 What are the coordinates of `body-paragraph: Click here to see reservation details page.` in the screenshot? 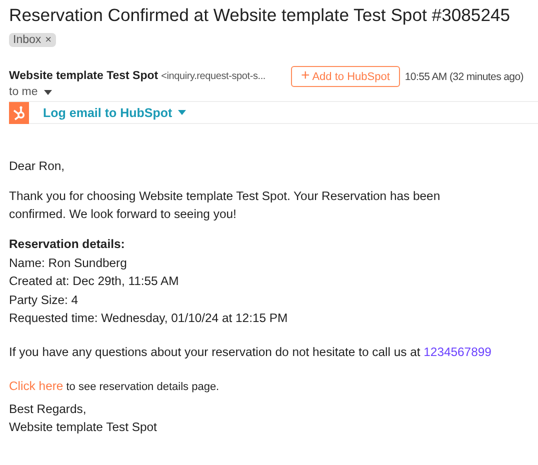 It's located at (114, 386).